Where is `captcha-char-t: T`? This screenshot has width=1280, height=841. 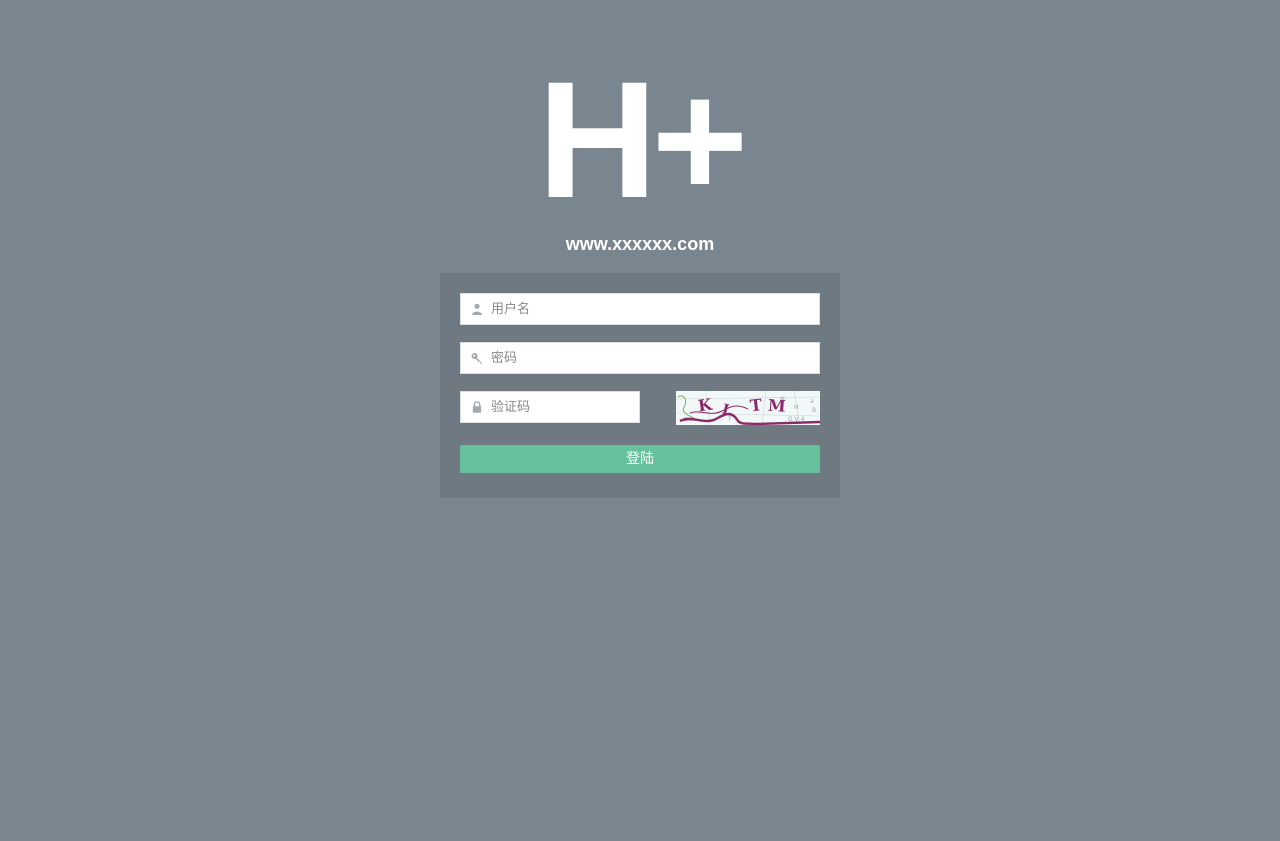
captcha-char-t: T is located at coordinates (756, 405).